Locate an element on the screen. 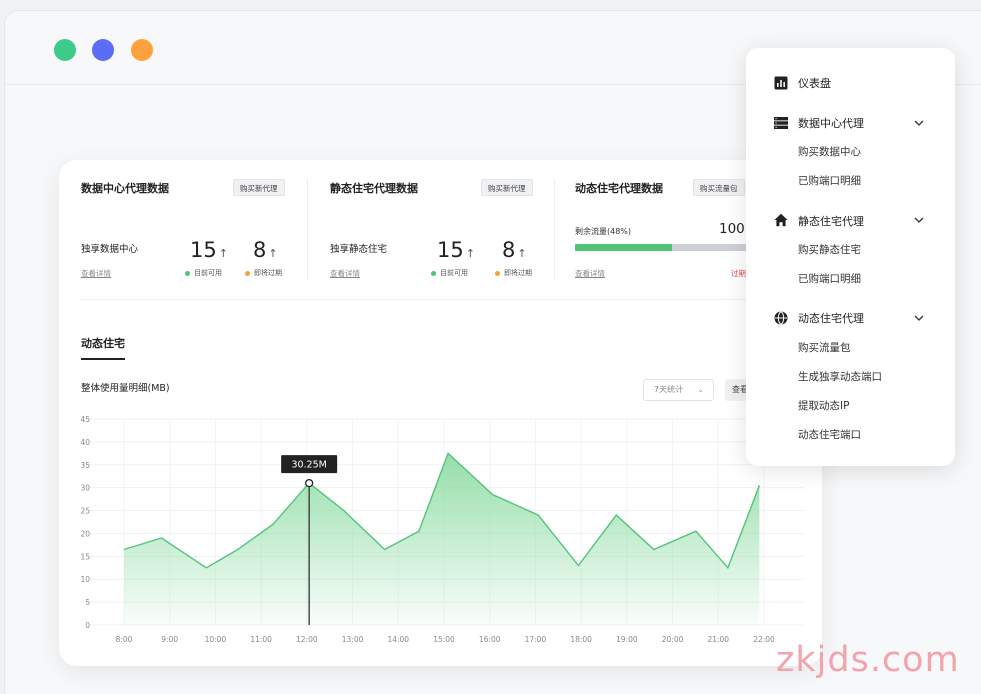  y-tick-label: 40 is located at coordinates (85, 442).